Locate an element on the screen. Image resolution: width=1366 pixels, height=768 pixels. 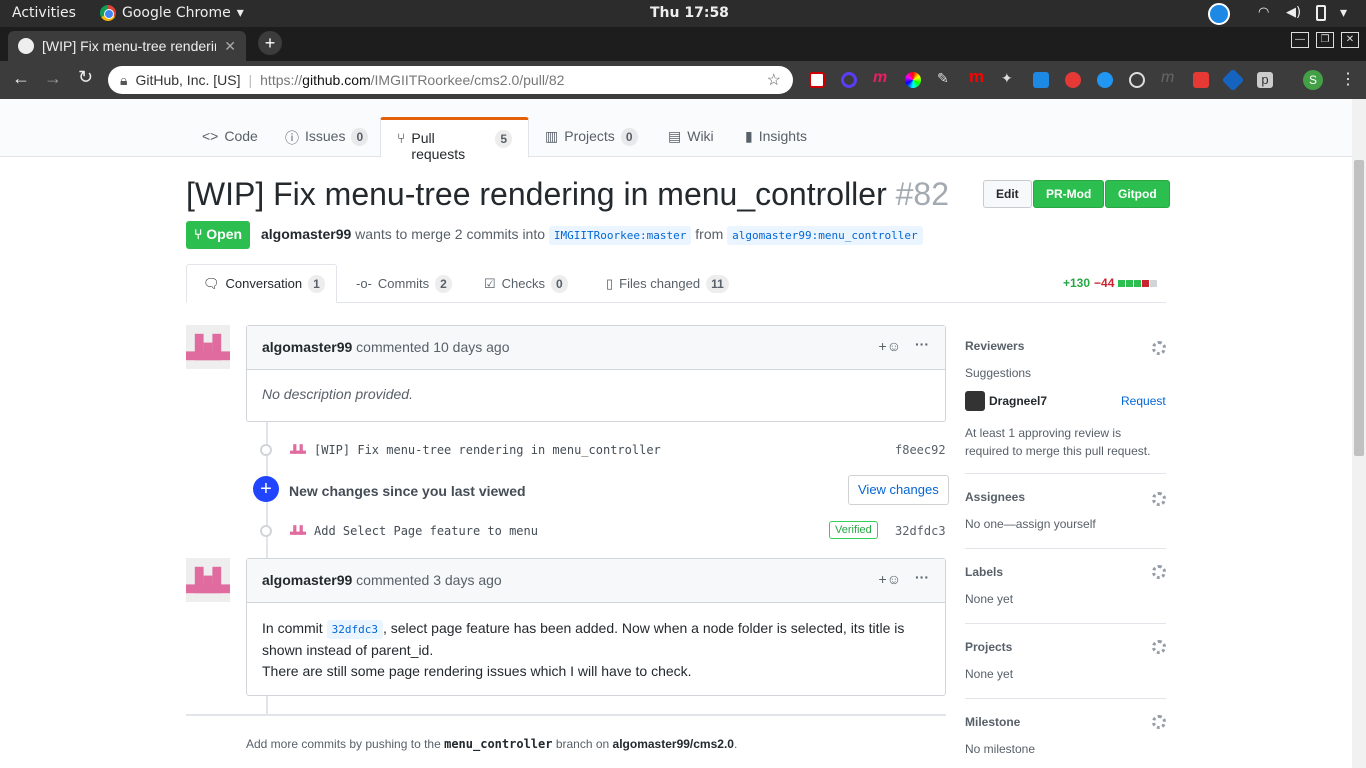
assignees-text: No one—assign yourself is located at coordinates (1030, 524).